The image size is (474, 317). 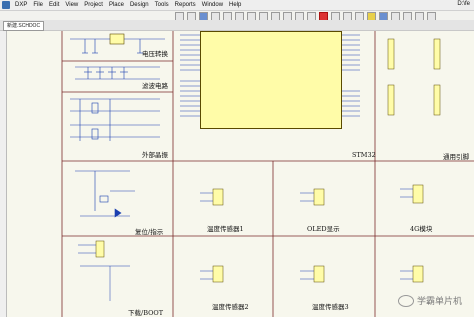 What do you see at coordinates (185, 5) in the screenshot?
I see `menu-reports: Reports` at bounding box center [185, 5].